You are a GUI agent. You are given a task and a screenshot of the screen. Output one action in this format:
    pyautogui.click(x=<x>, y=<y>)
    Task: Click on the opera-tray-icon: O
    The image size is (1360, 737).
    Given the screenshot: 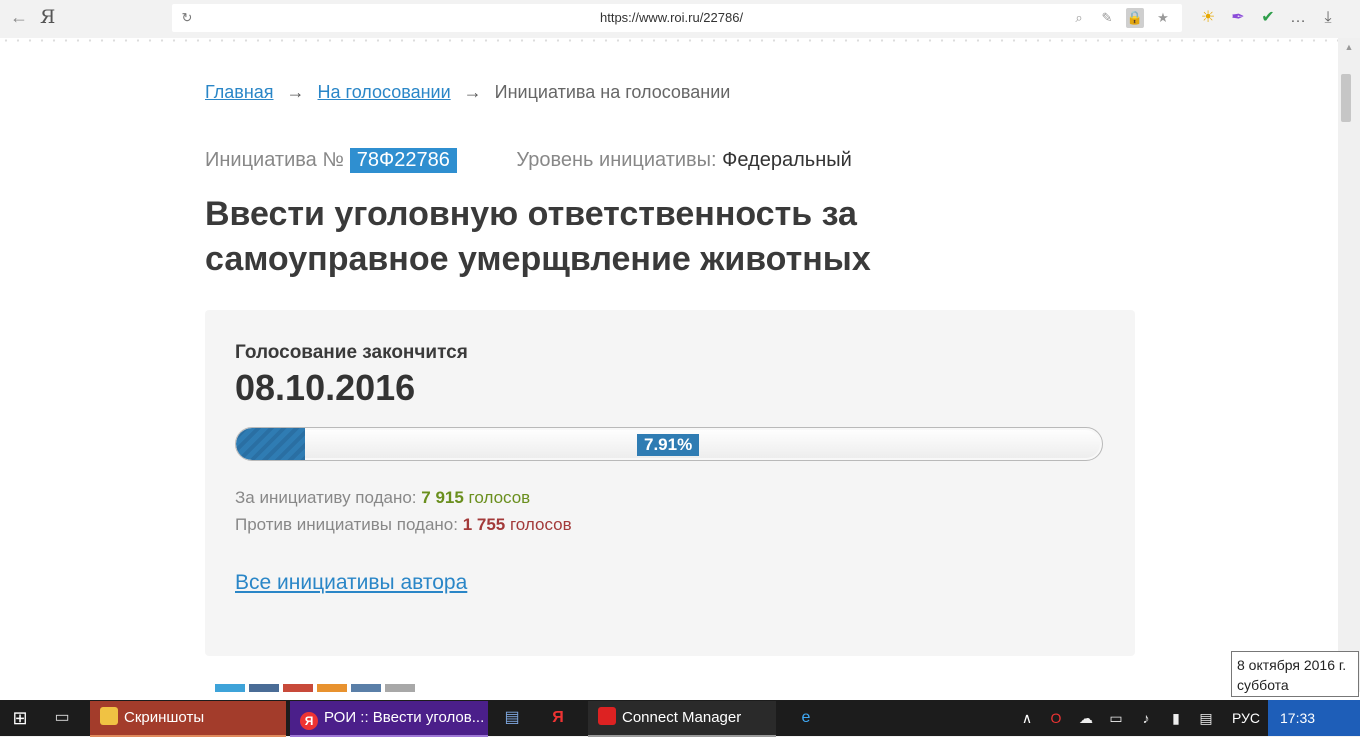 What is the action you would take?
    pyautogui.click(x=1056, y=718)
    